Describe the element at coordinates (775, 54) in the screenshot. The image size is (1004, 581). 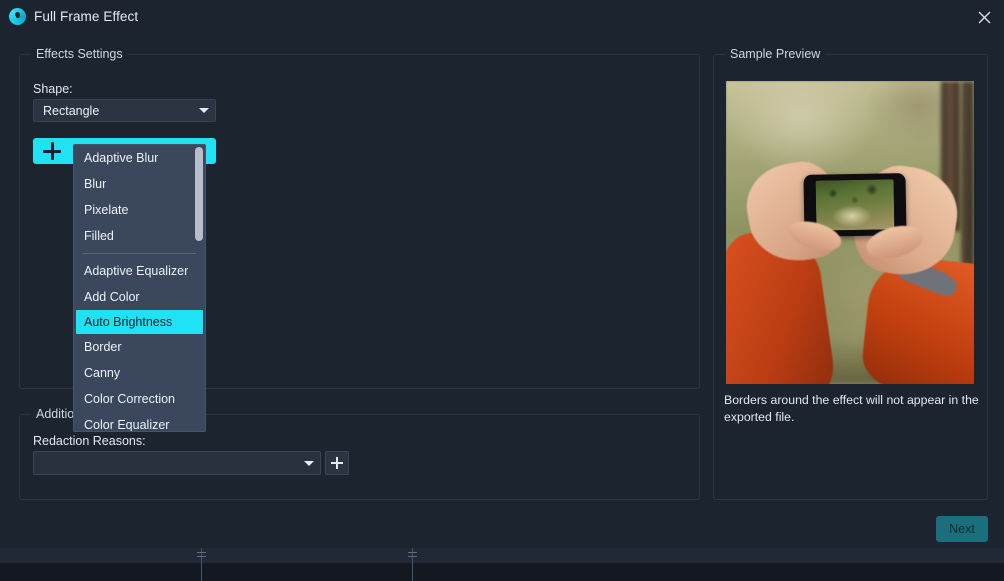
I see `sample-preview-legend: Sample Preview` at that location.